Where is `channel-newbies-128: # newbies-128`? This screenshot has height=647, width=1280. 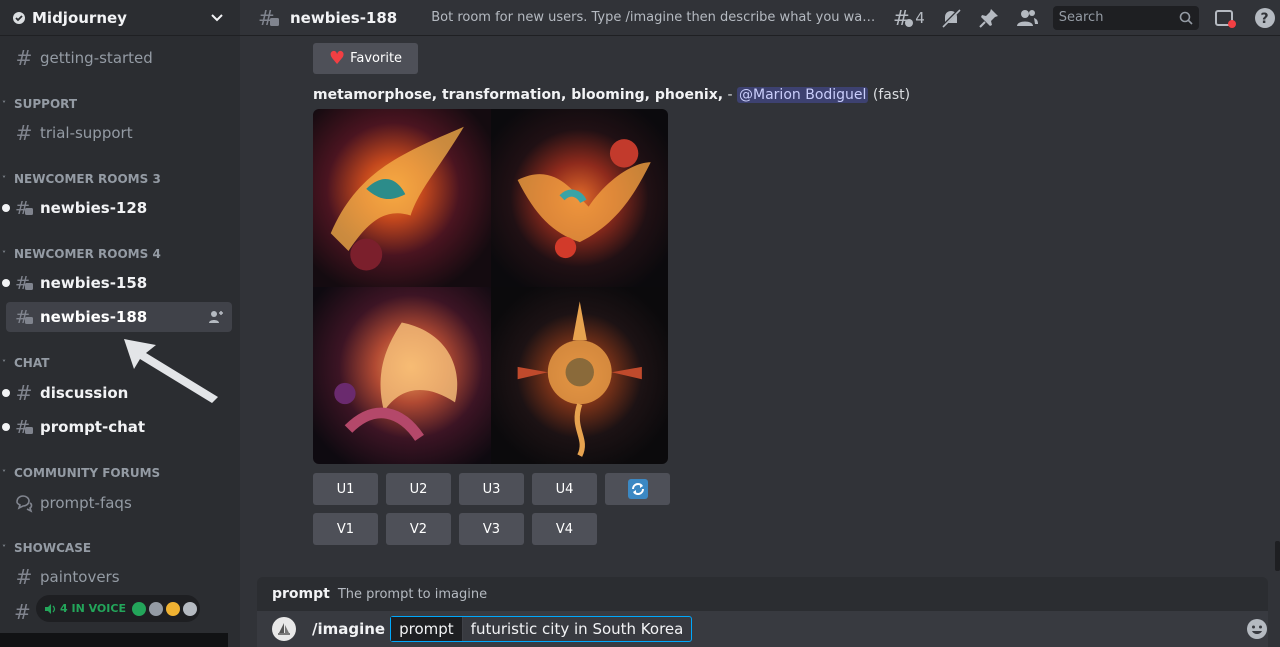
channel-newbies-128: # newbies-128 is located at coordinates (117, 208).